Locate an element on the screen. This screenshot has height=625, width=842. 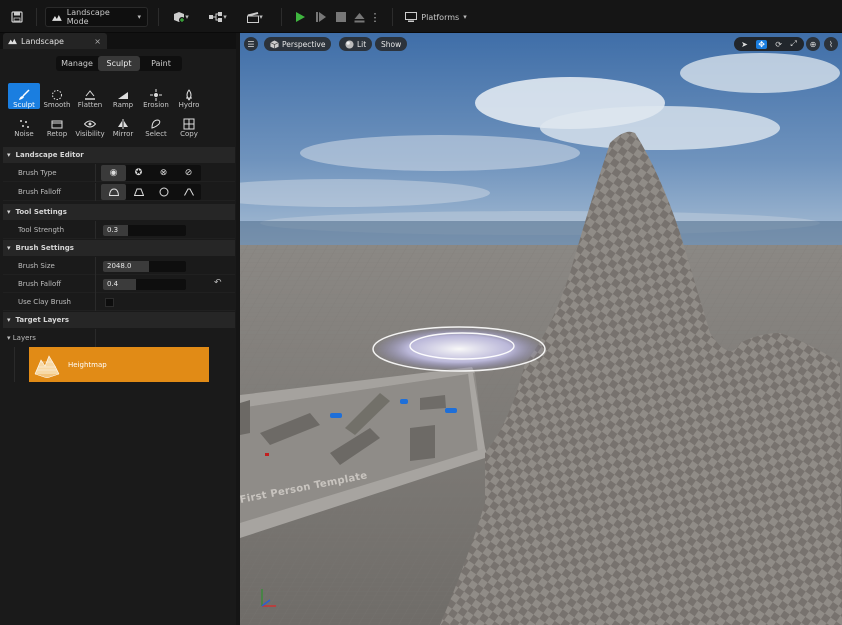
play-options-button: ⋮ is located at coordinates (375, 17).